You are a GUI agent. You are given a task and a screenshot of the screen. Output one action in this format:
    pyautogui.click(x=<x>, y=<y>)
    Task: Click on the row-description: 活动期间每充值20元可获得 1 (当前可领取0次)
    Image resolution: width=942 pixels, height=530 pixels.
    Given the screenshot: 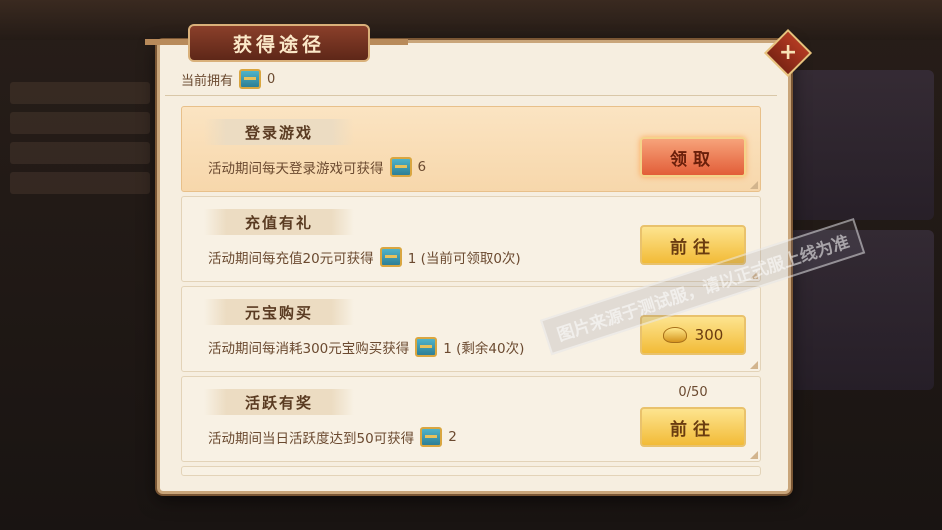 What is the action you would take?
    pyautogui.click(x=364, y=257)
    